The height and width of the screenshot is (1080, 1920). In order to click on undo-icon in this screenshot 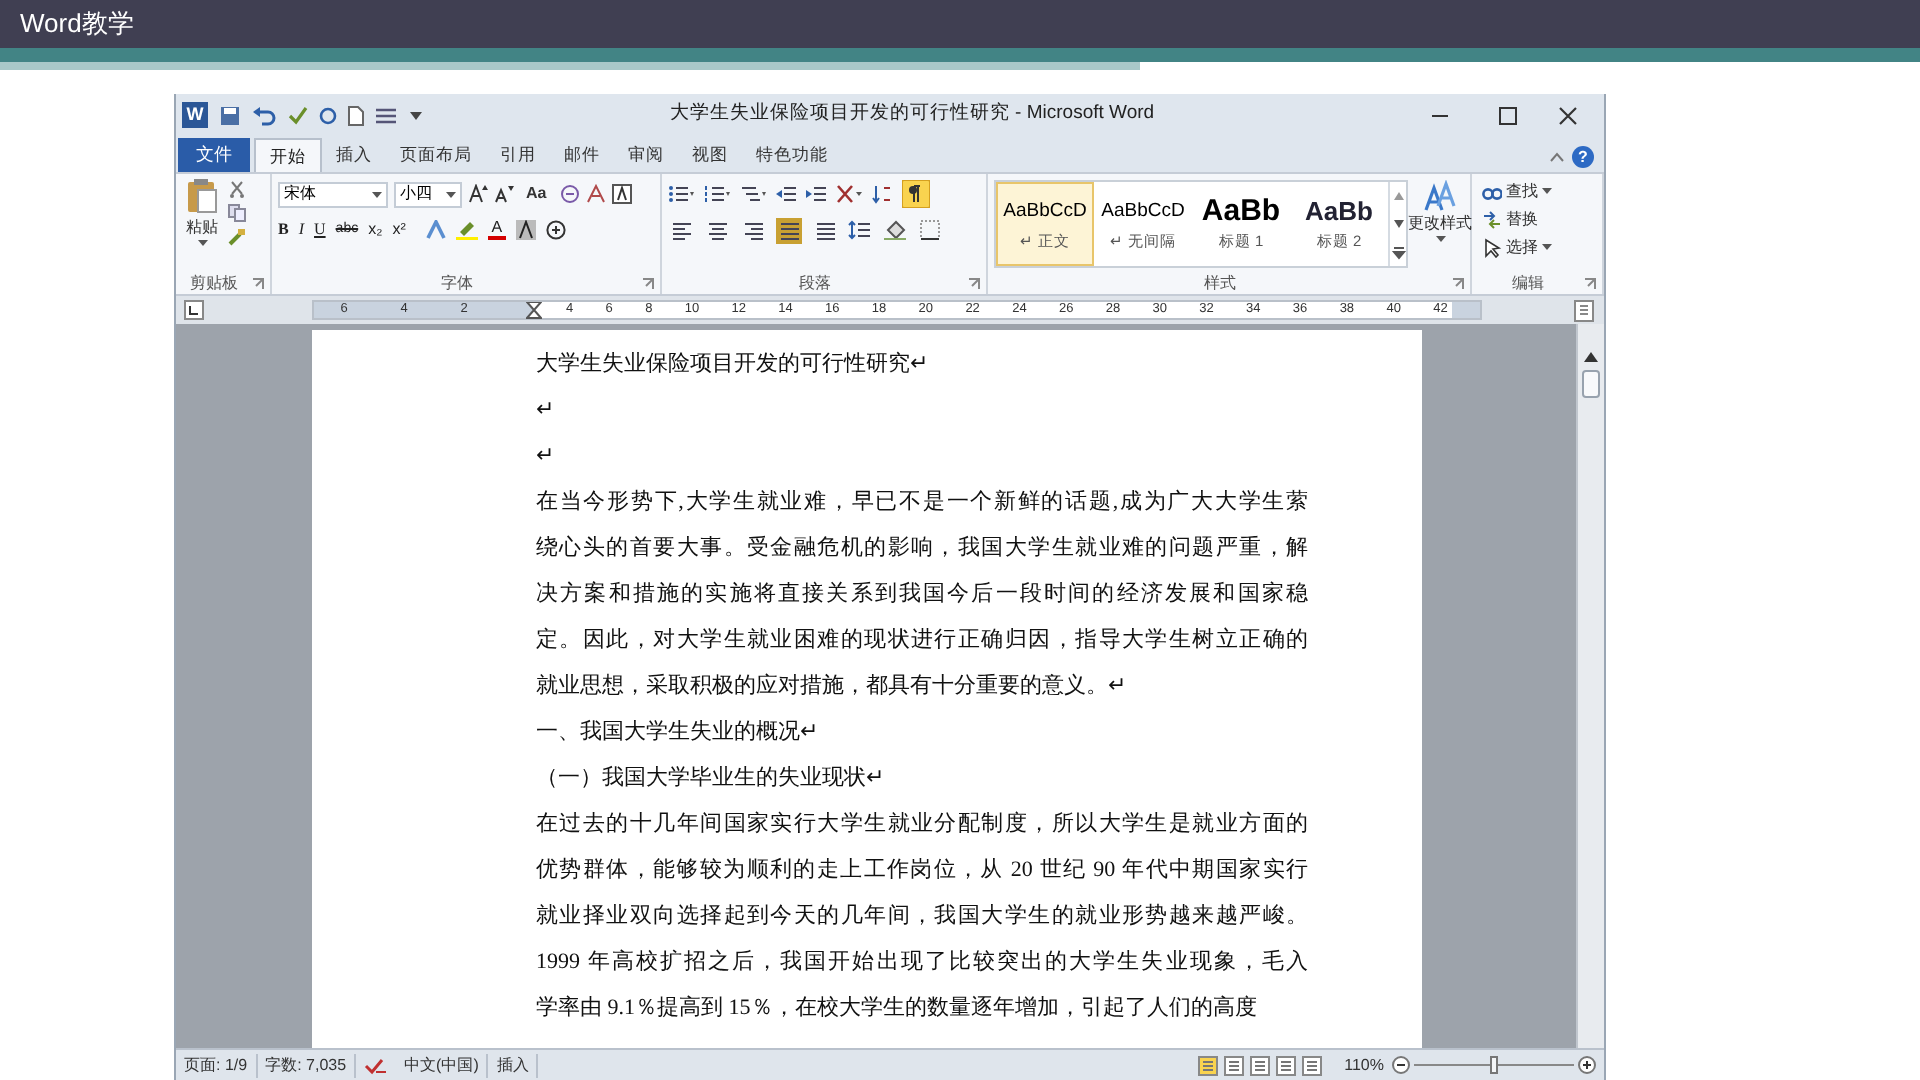, I will do `click(264, 115)`.